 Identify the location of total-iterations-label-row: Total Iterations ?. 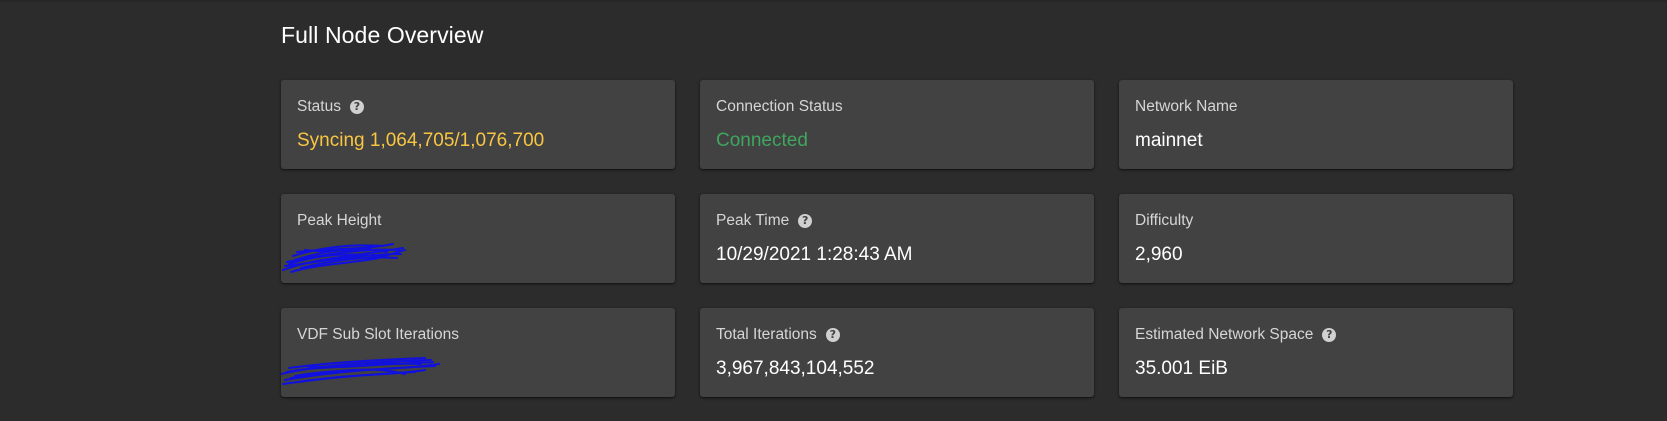
(778, 335).